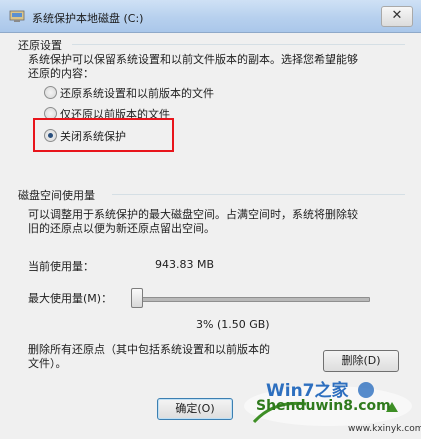 The width and height of the screenshot is (421, 439). I want to click on site-watermark: Win7之家 Shenduwin8.com www.kxinyk.com, so click(328, 405).